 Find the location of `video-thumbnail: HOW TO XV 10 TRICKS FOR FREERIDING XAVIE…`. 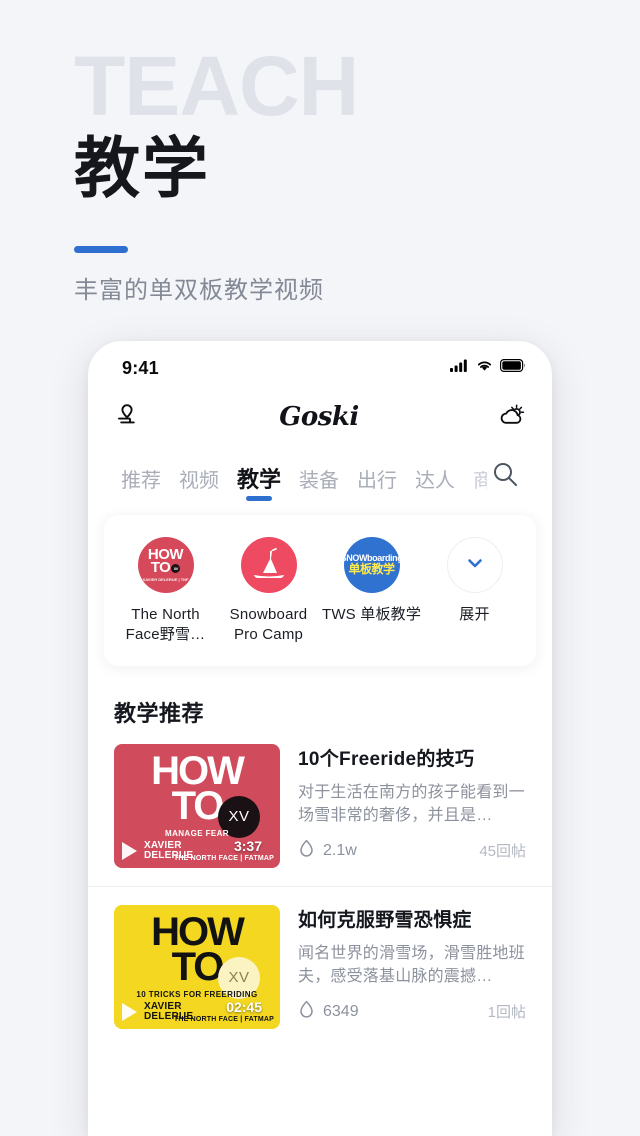

video-thumbnail: HOW TO XV 10 TRICKS FOR FREERIDING XAVIE… is located at coordinates (197, 966).